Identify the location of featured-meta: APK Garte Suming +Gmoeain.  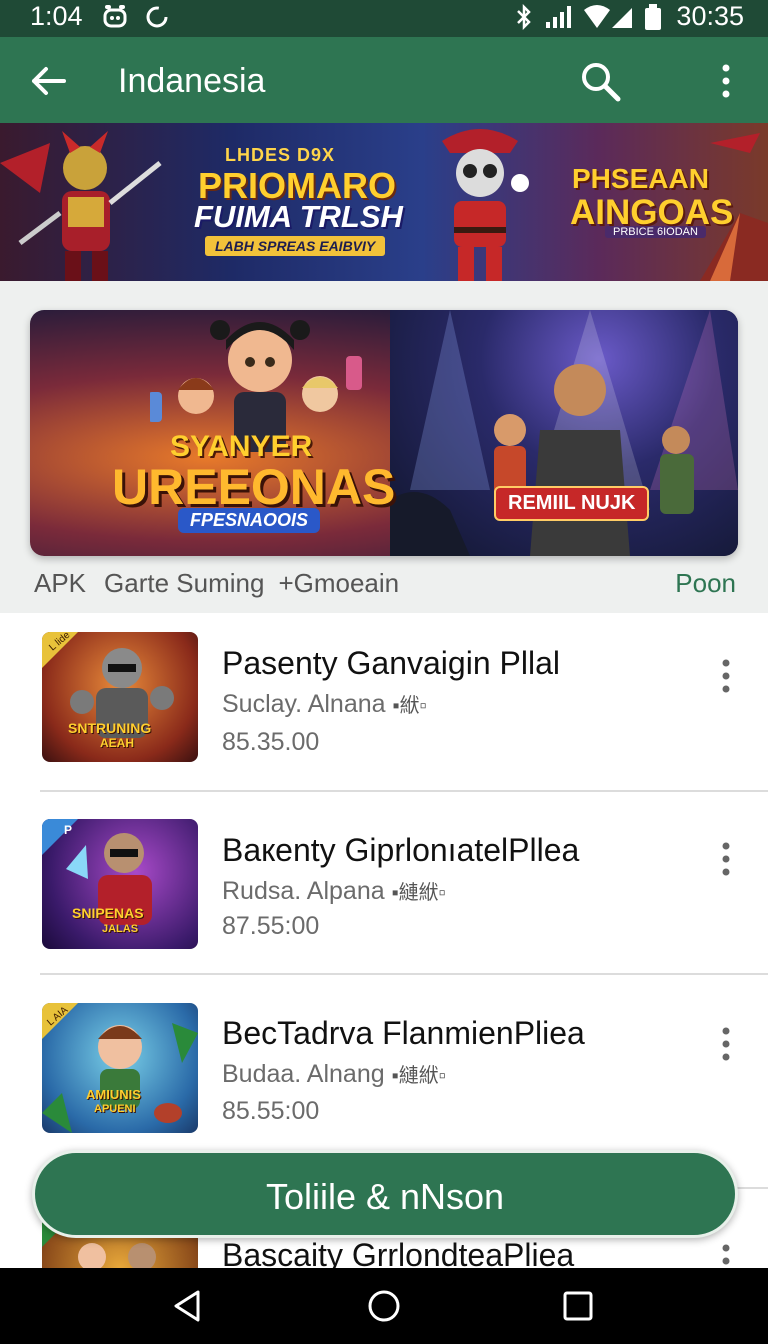
(216, 583).